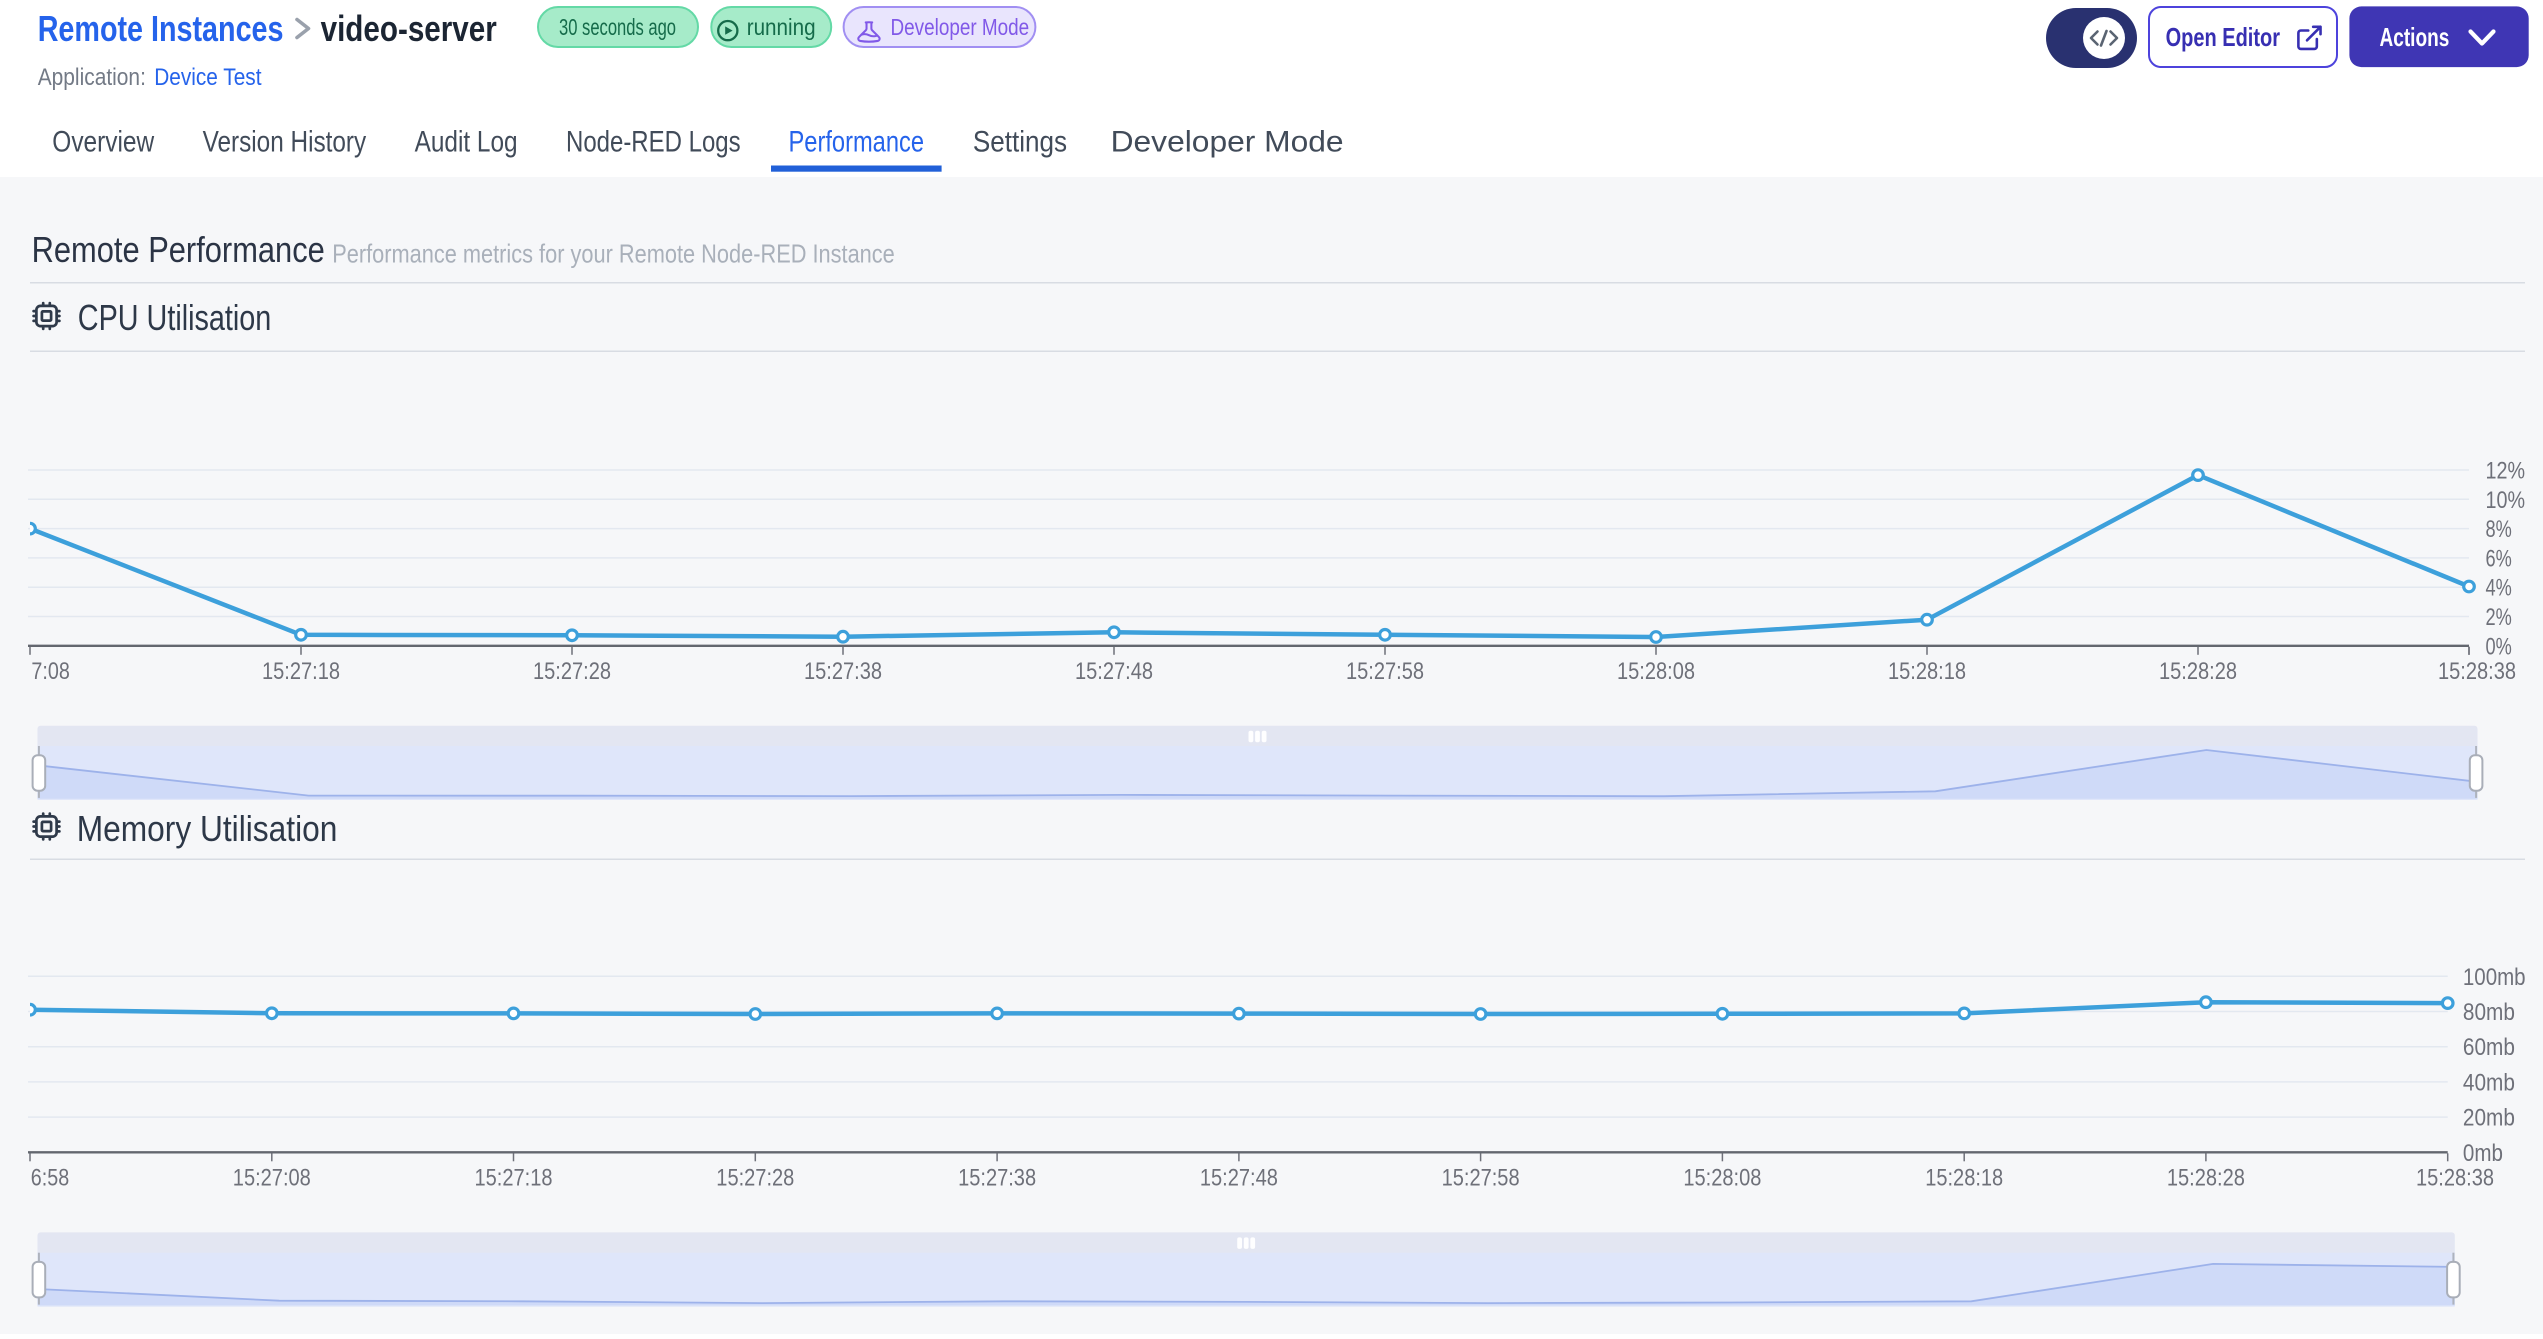  What do you see at coordinates (409, 28) in the screenshot?
I see `svg-text: video-server` at bounding box center [409, 28].